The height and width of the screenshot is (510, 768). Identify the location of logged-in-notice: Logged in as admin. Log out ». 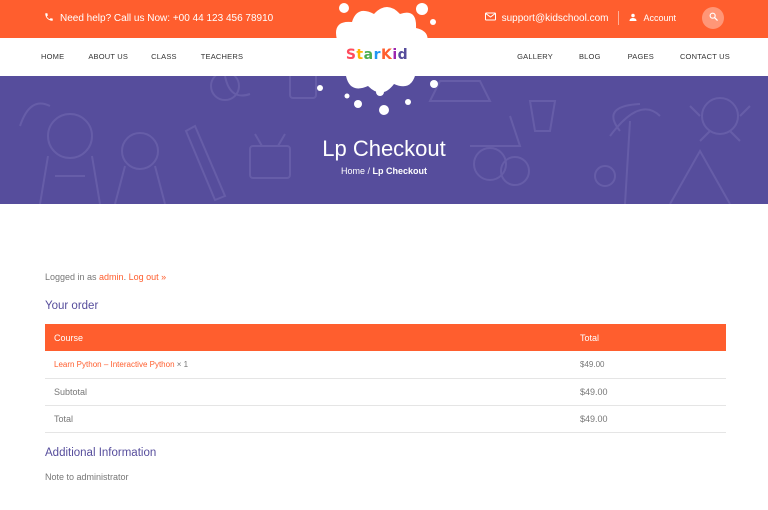
(385, 277).